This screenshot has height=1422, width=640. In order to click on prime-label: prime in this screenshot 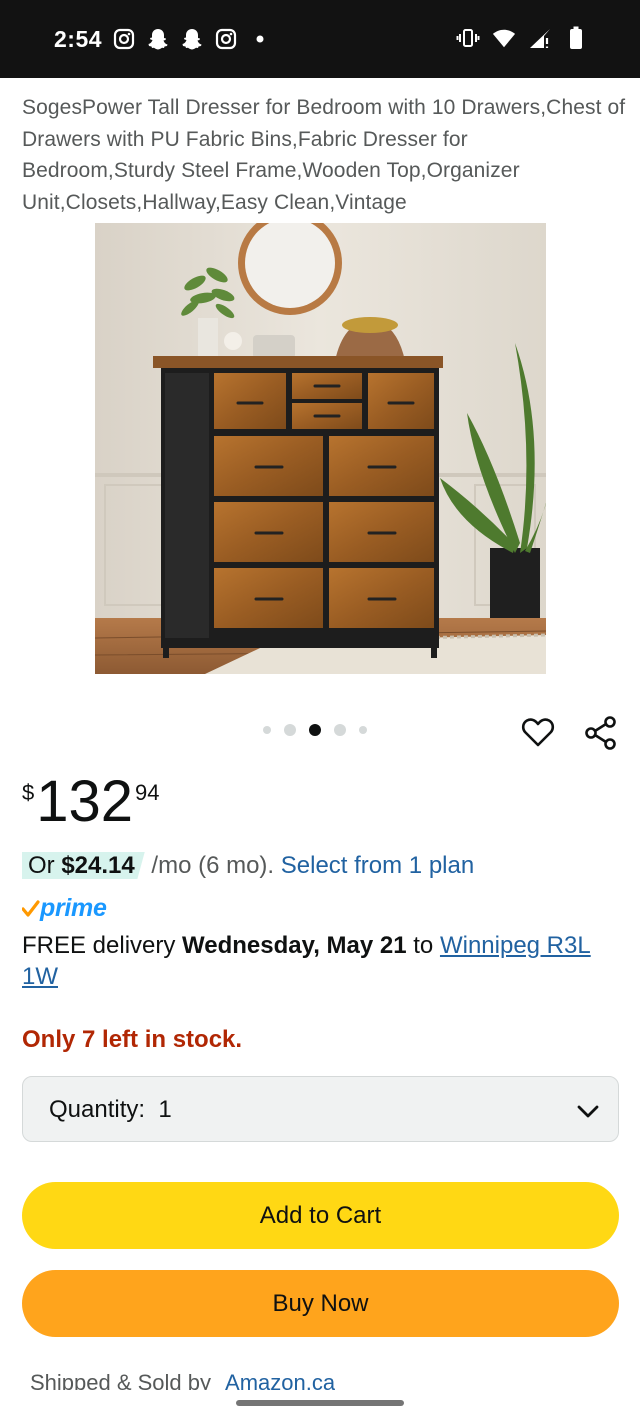, I will do `click(73, 908)`.